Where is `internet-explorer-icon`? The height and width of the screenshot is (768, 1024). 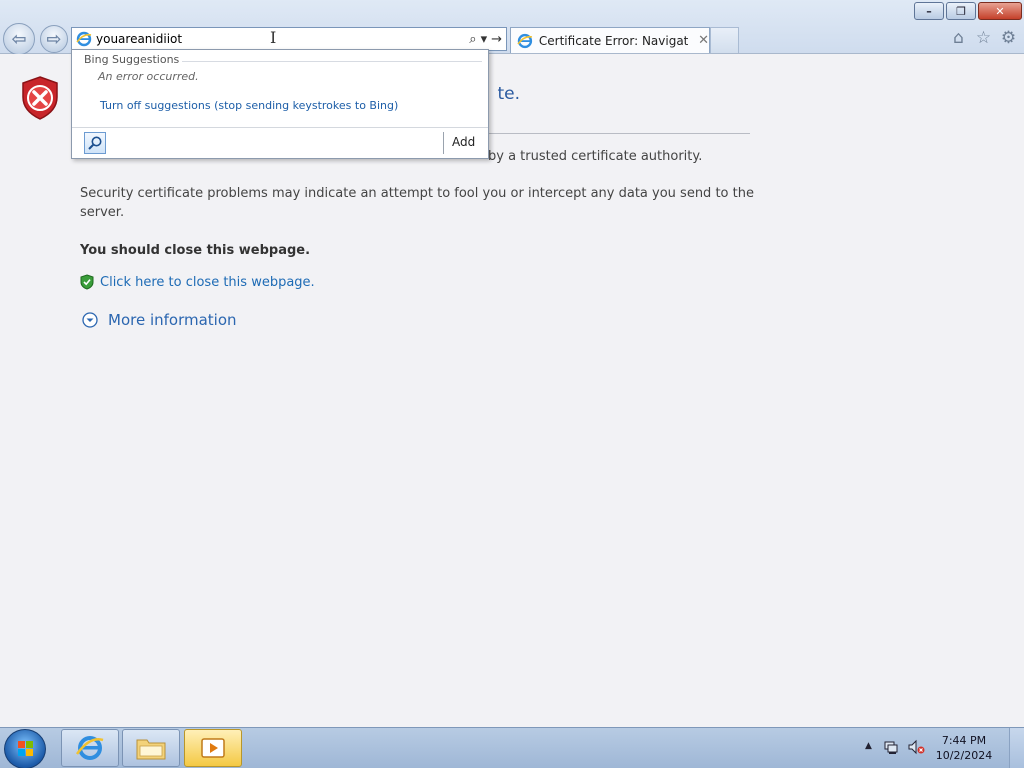 internet-explorer-icon is located at coordinates (89, 748).